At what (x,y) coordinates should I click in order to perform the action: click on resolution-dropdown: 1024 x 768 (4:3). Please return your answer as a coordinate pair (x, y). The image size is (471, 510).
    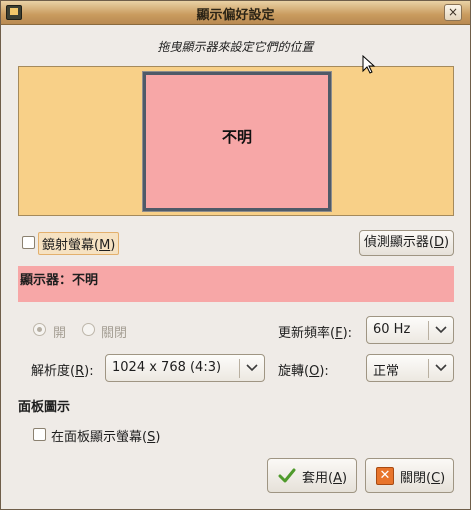
    Looking at the image, I should click on (185, 368).